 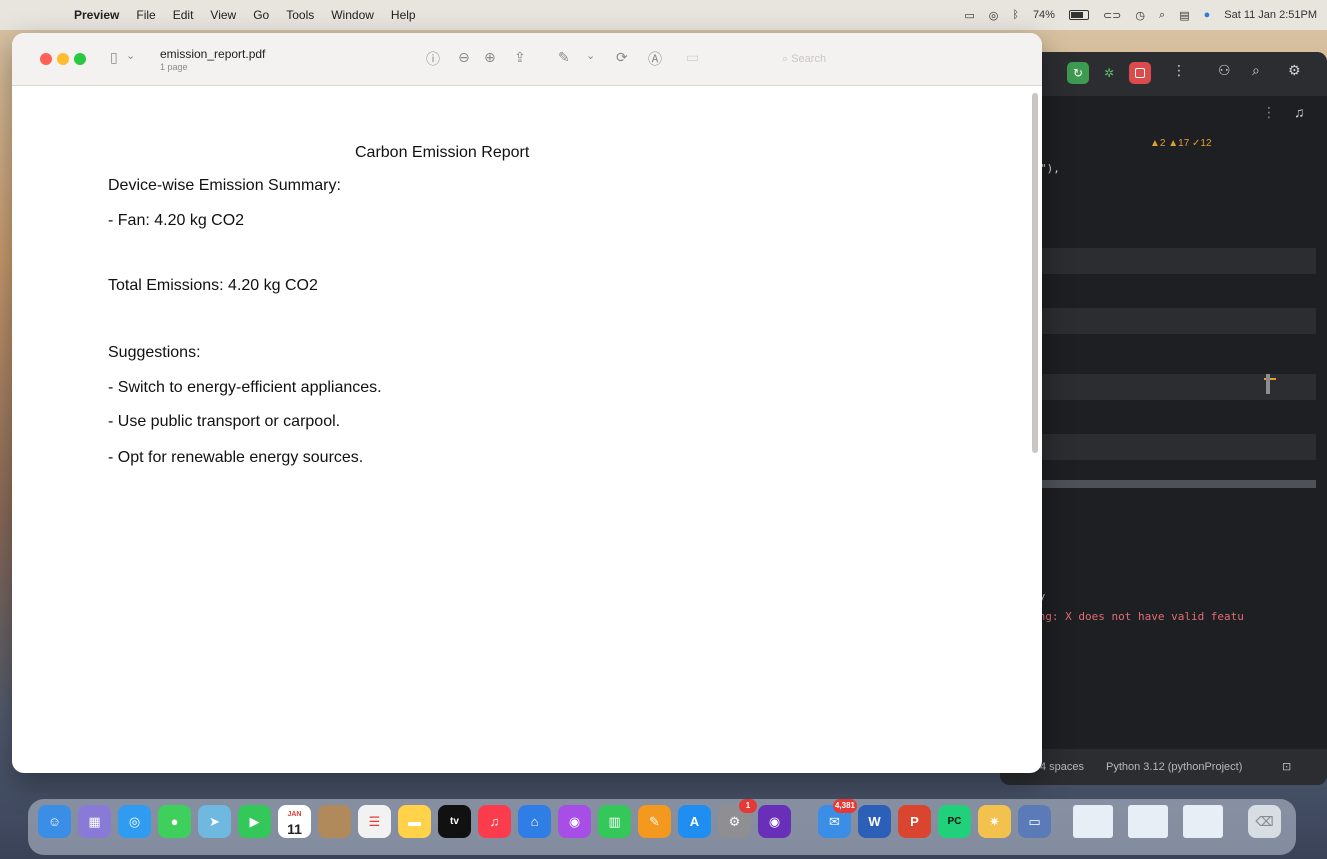 What do you see at coordinates (213, 54) in the screenshot?
I see `document-filename: emission_report.pdf` at bounding box center [213, 54].